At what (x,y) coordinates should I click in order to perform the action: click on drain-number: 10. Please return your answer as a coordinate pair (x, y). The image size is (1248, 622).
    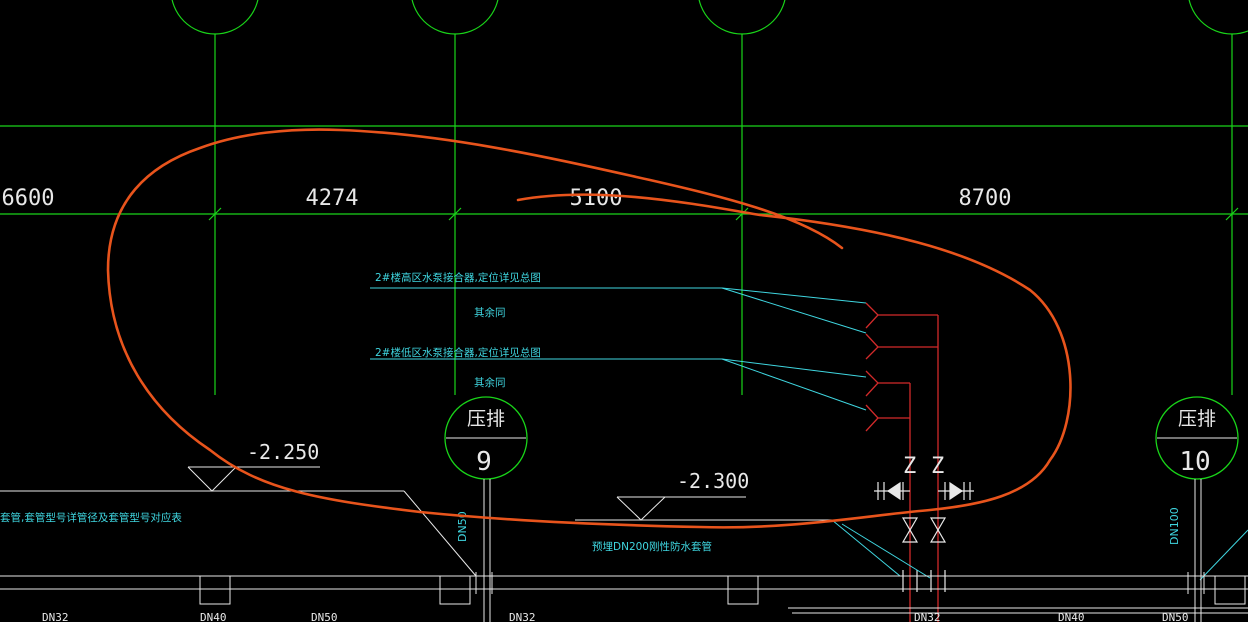
    Looking at the image, I should click on (1194, 462).